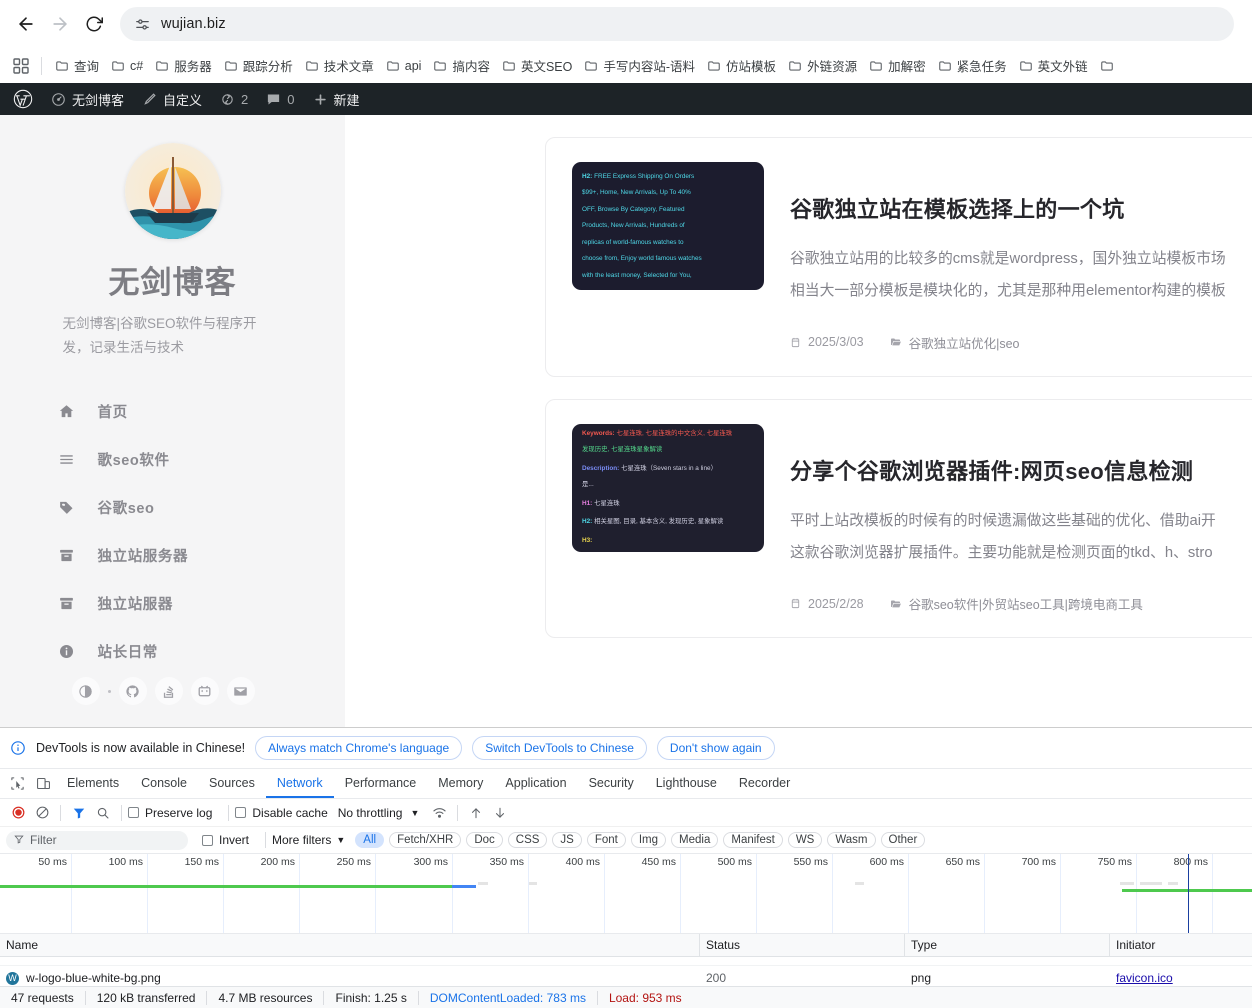 This screenshot has width=1252, height=1008. Describe the element at coordinates (851, 840) in the screenshot. I see `type-filter-wasm: Wasm` at that location.